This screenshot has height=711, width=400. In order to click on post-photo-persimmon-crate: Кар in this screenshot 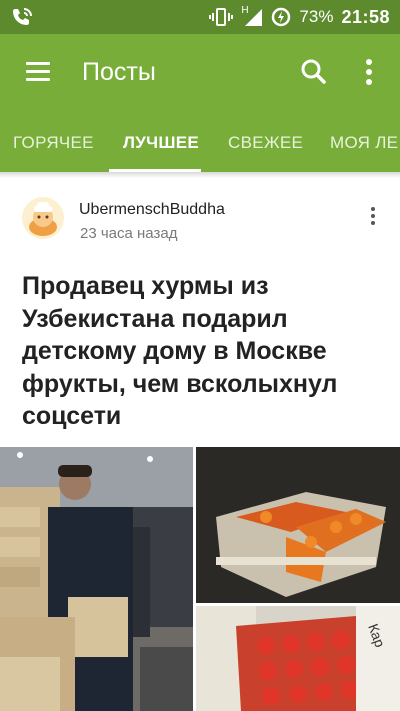, I will do `click(298, 658)`.